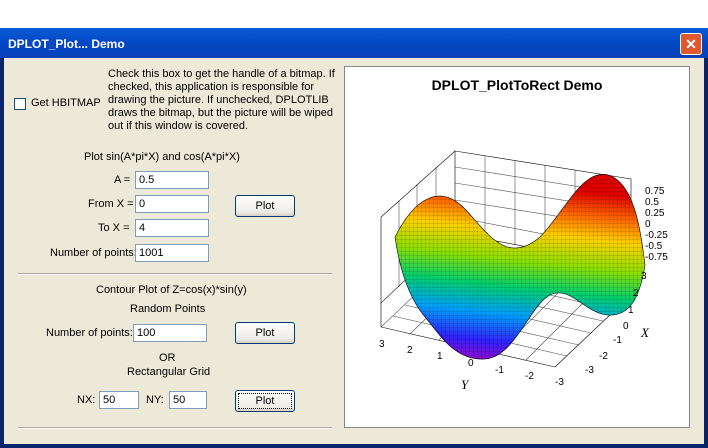 The width and height of the screenshot is (708, 448). Describe the element at coordinates (631, 310) in the screenshot. I see `x-tick-label: 1` at that location.